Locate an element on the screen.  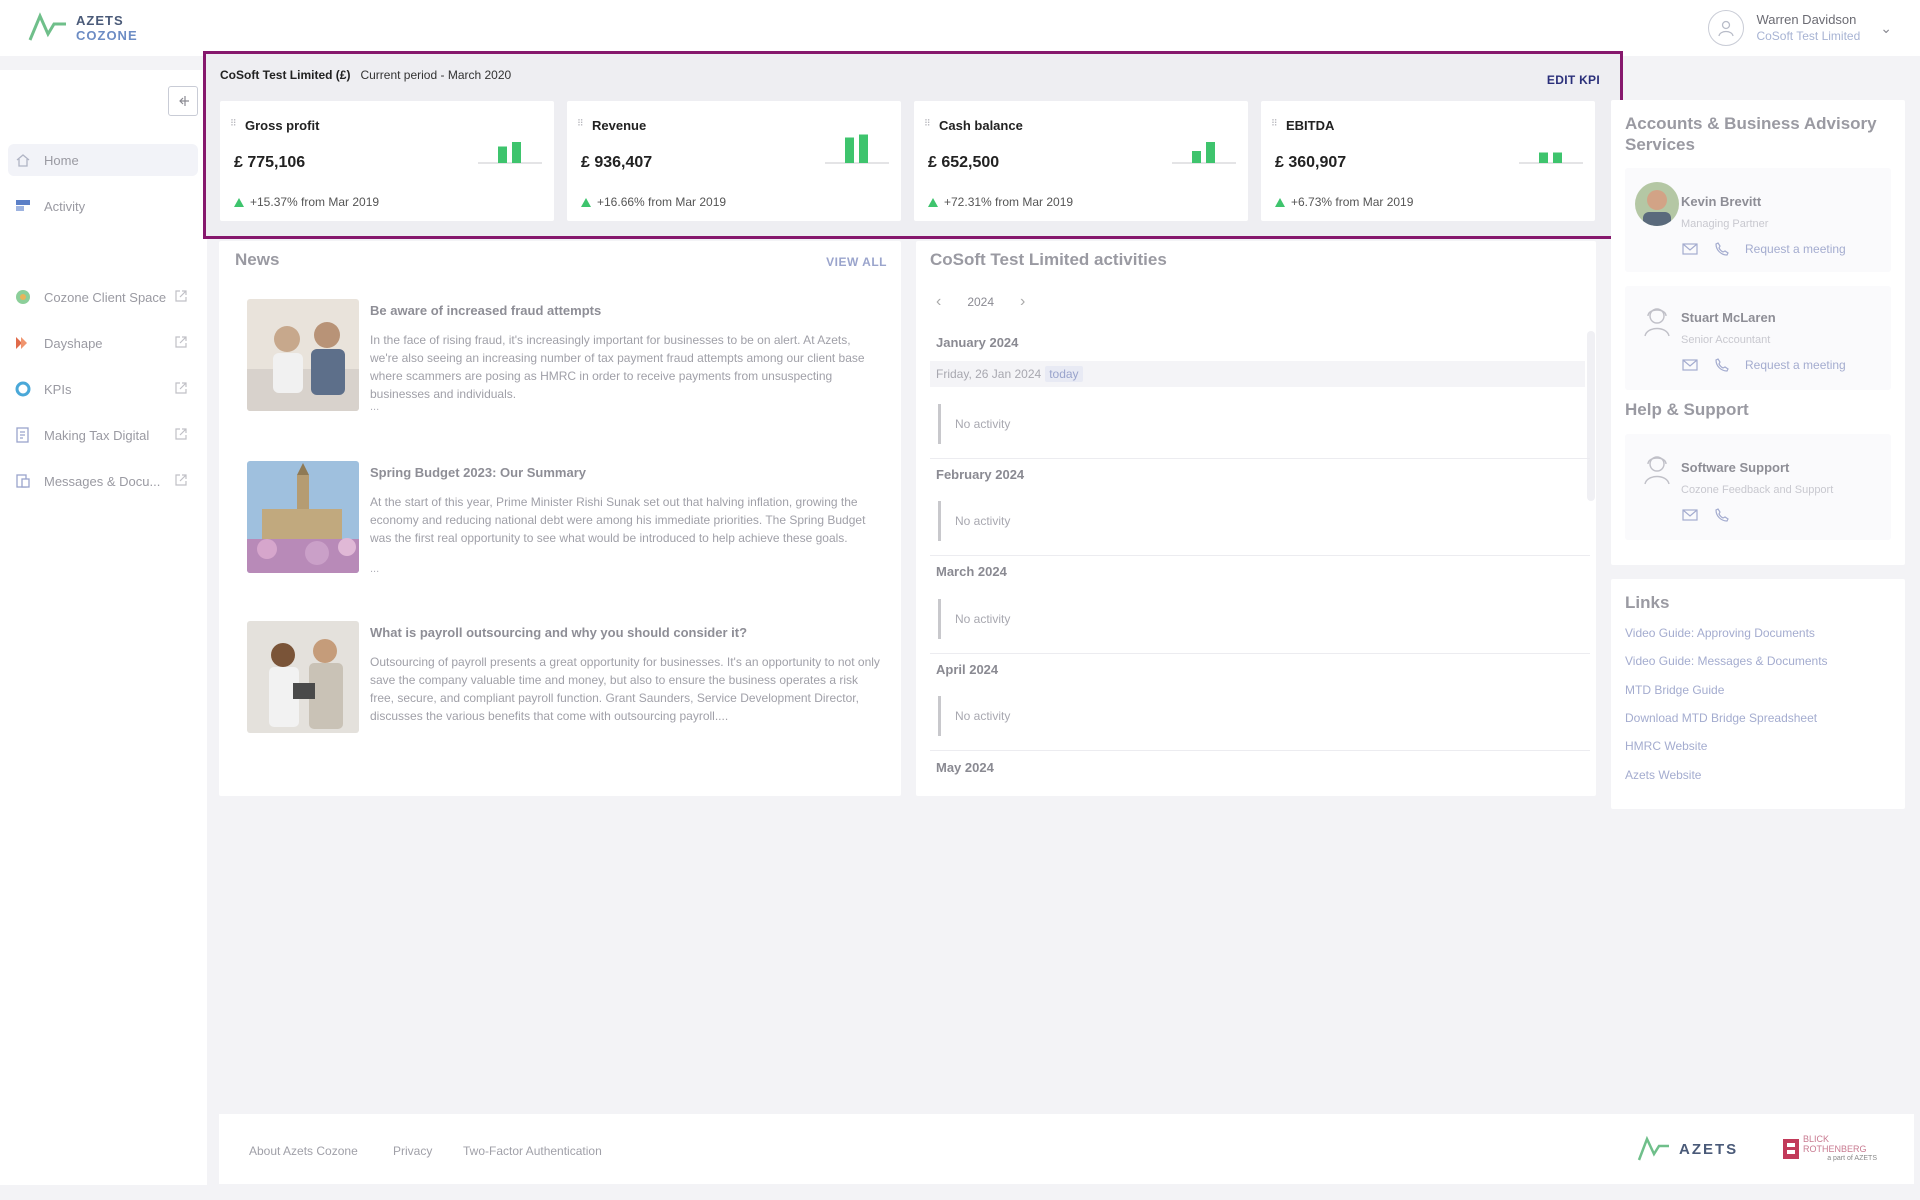
today-badge: today is located at coordinates (1064, 374).